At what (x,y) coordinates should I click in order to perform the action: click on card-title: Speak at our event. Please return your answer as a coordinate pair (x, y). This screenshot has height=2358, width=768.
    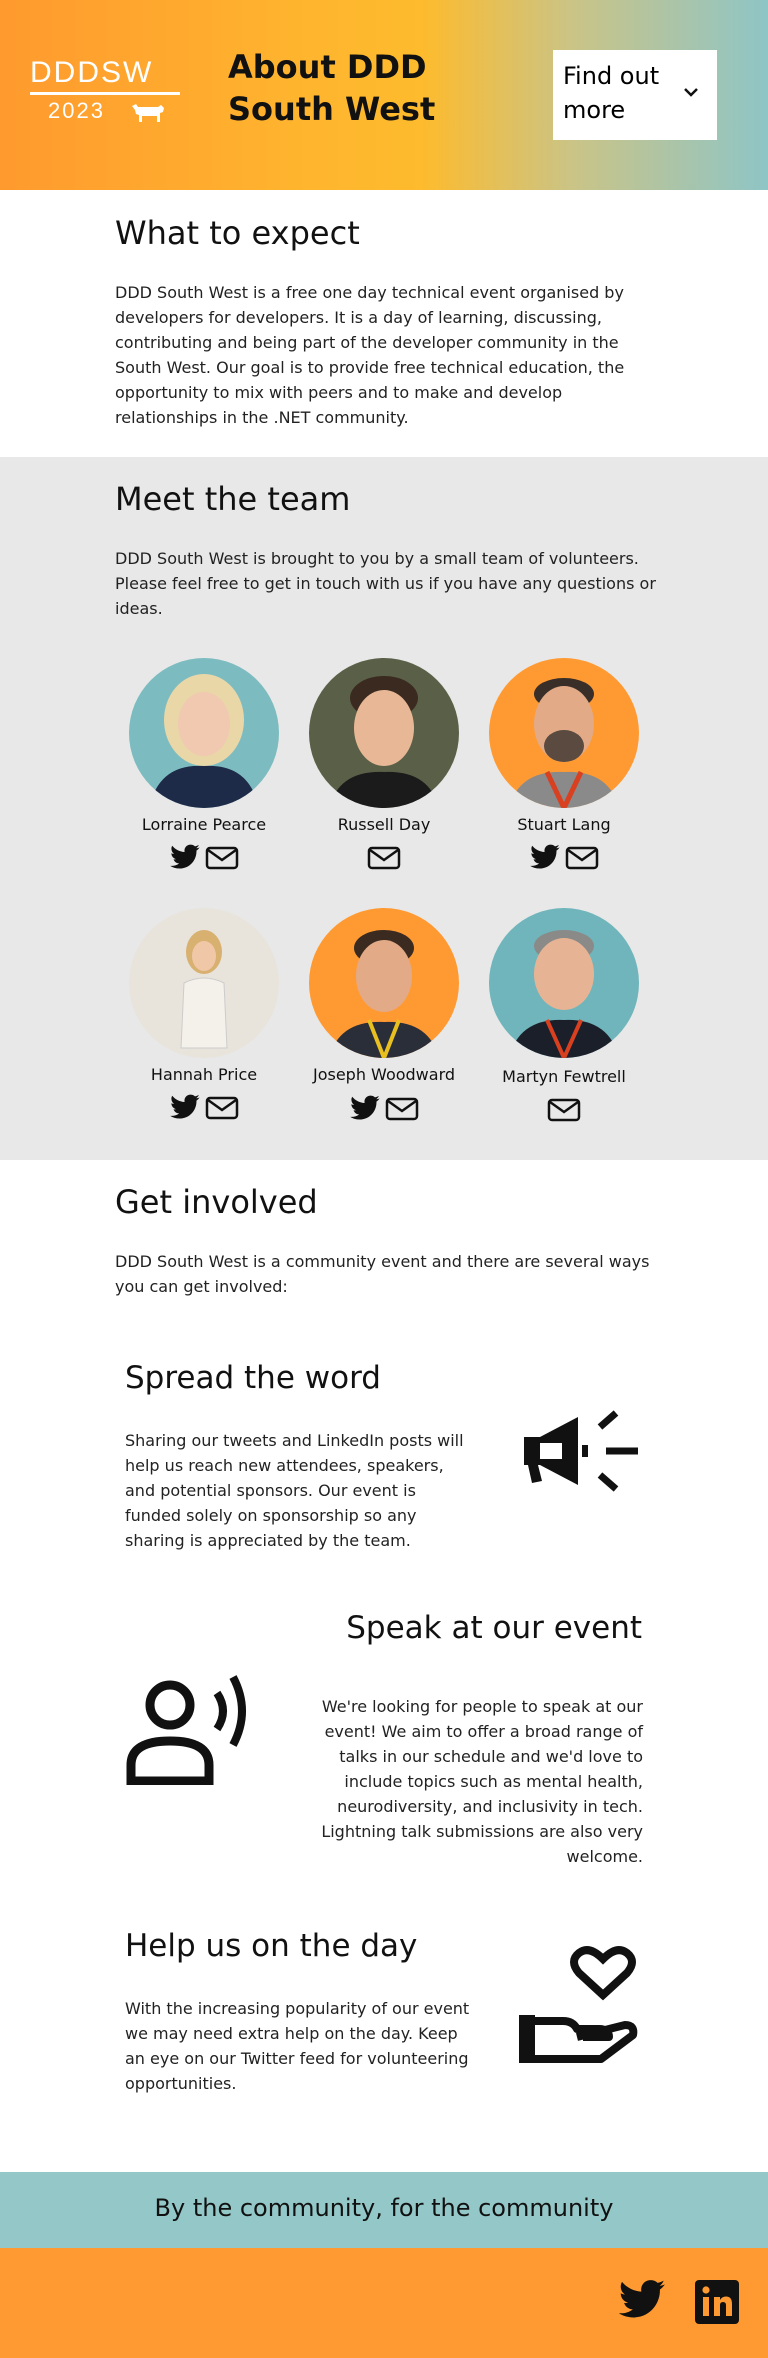
    Looking at the image, I should click on (494, 1628).